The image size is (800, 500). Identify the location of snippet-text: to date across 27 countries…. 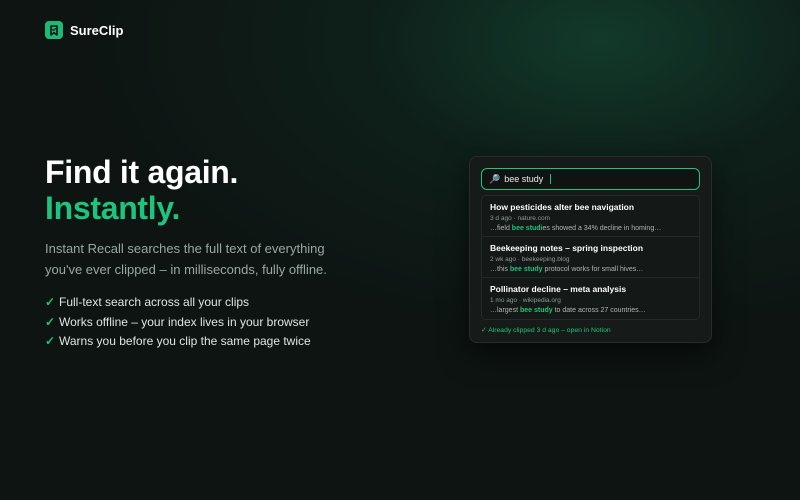
(599, 310).